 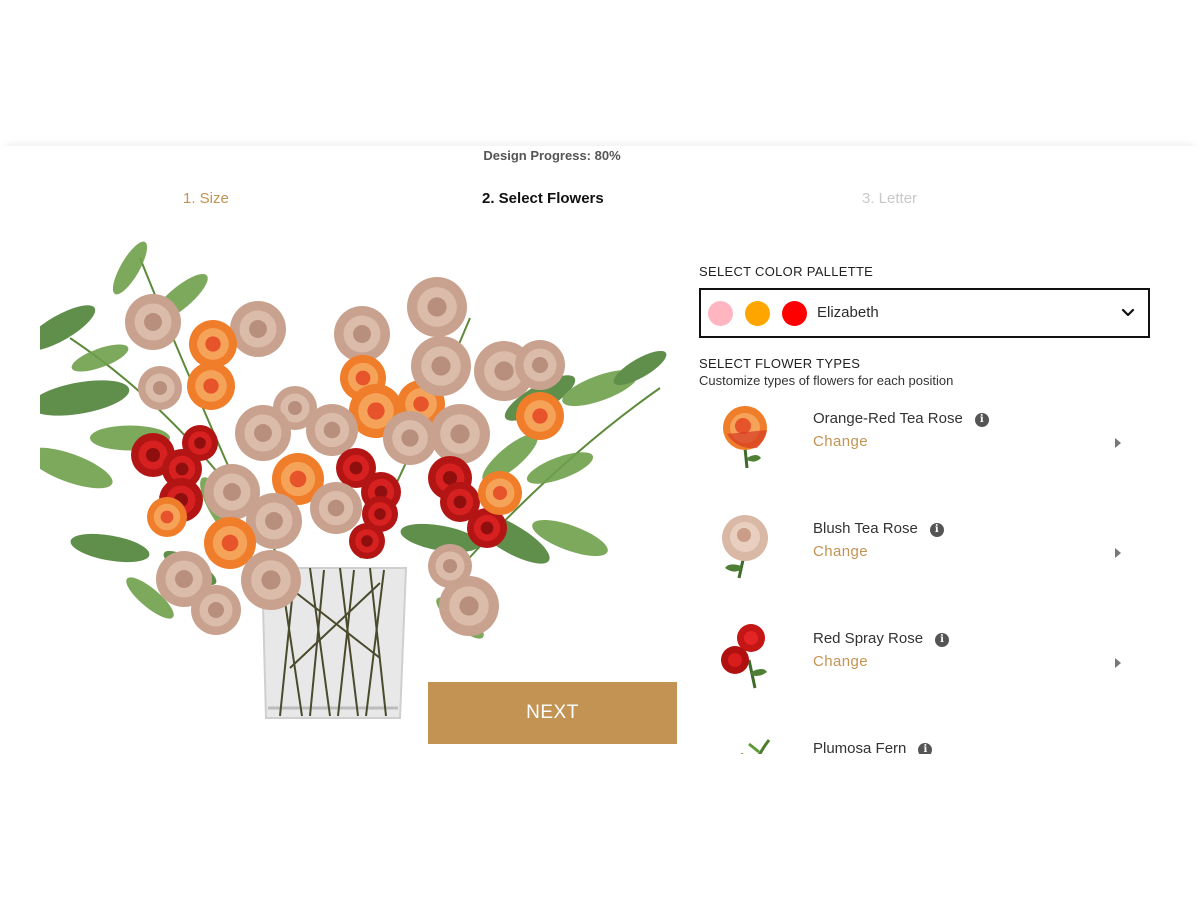 What do you see at coordinates (745, 437) in the screenshot?
I see `orange-red-rose-thumbnail` at bounding box center [745, 437].